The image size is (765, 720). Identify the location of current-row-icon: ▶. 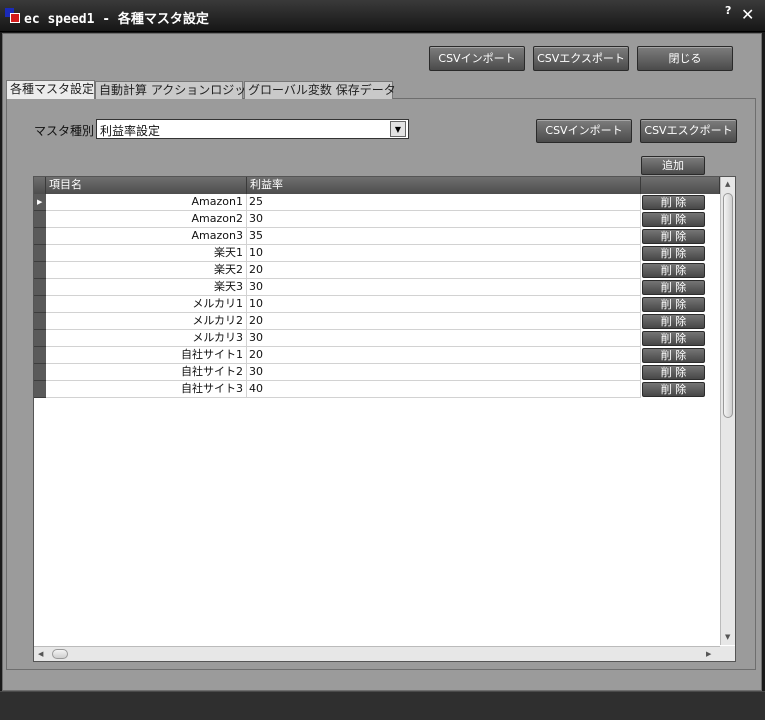
(40, 202).